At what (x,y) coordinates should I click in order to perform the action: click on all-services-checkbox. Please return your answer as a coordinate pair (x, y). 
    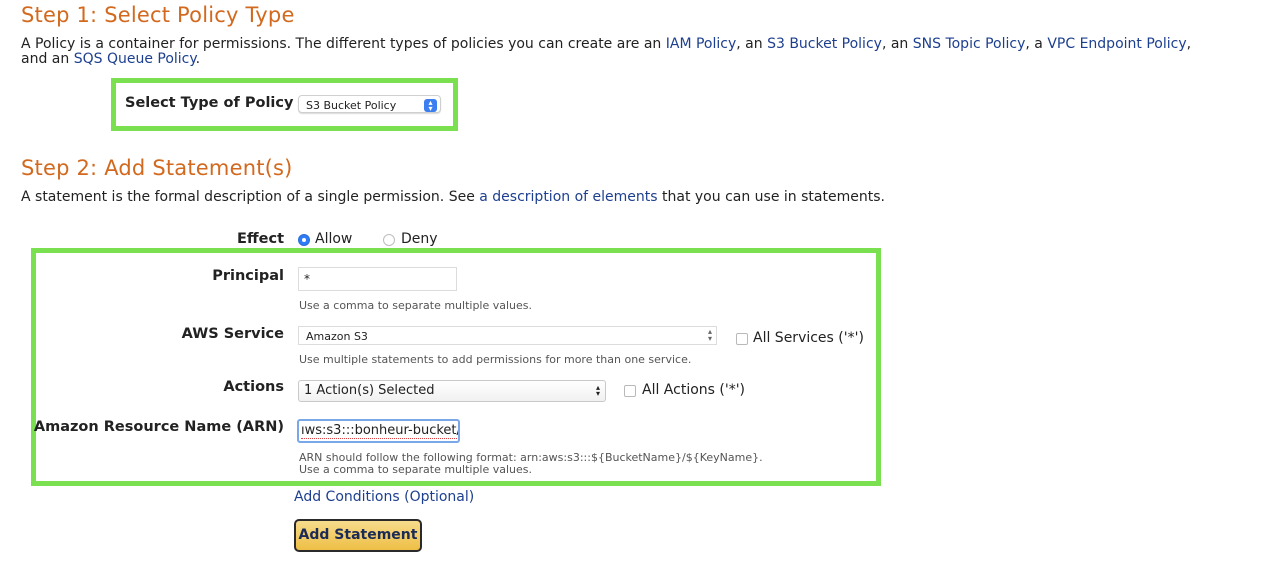
    Looking at the image, I should click on (742, 339).